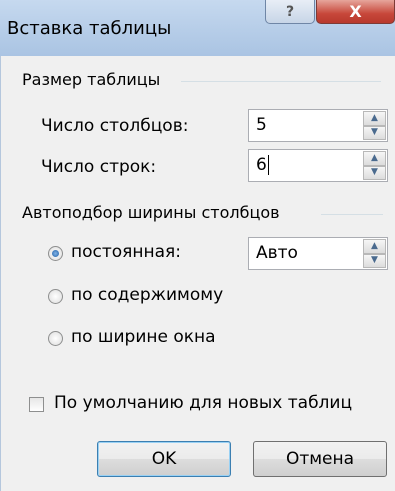  What do you see at coordinates (126, 252) in the screenshot?
I see `radio-fixed-width-label: постоянная:` at bounding box center [126, 252].